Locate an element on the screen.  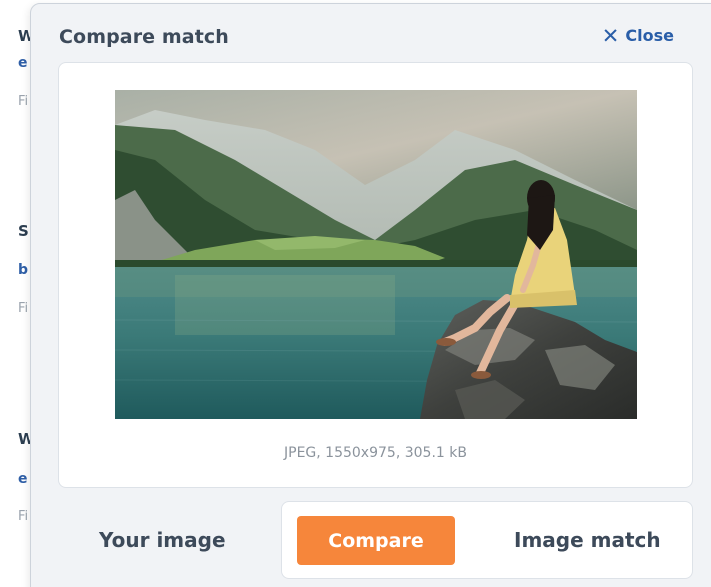
modal-title: Compare match is located at coordinates (144, 37).